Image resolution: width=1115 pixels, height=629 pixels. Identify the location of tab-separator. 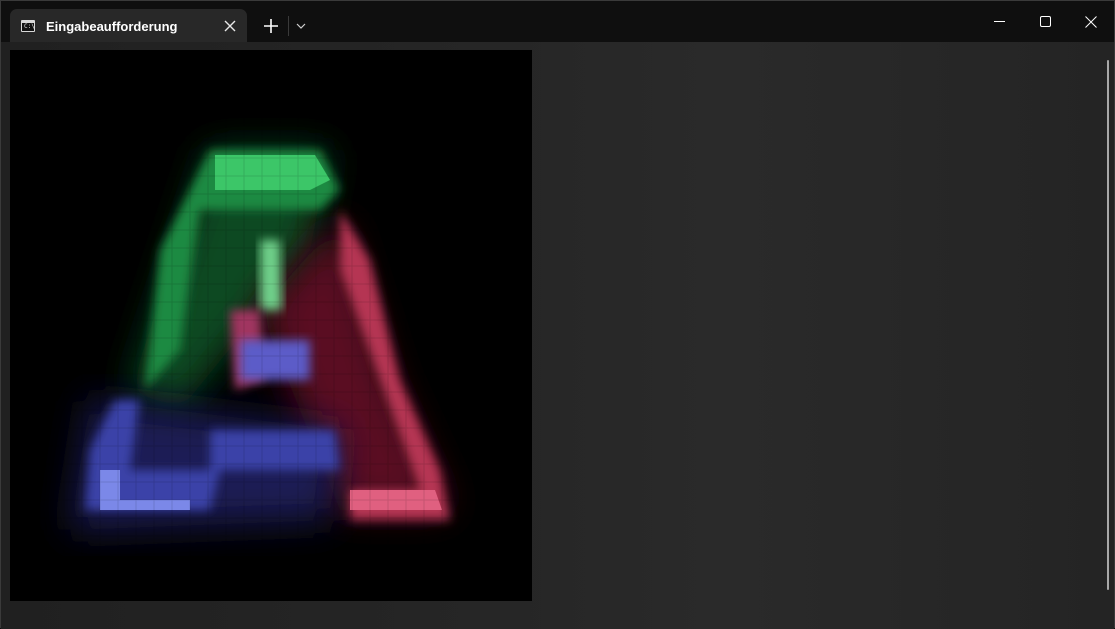
(288, 26).